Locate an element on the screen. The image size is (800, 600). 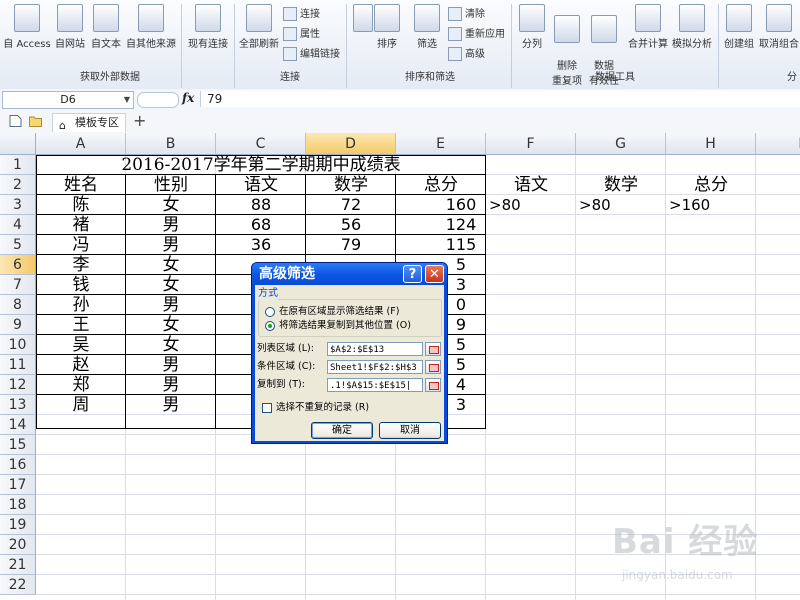
header-cell: 性别 is located at coordinates (171, 185).